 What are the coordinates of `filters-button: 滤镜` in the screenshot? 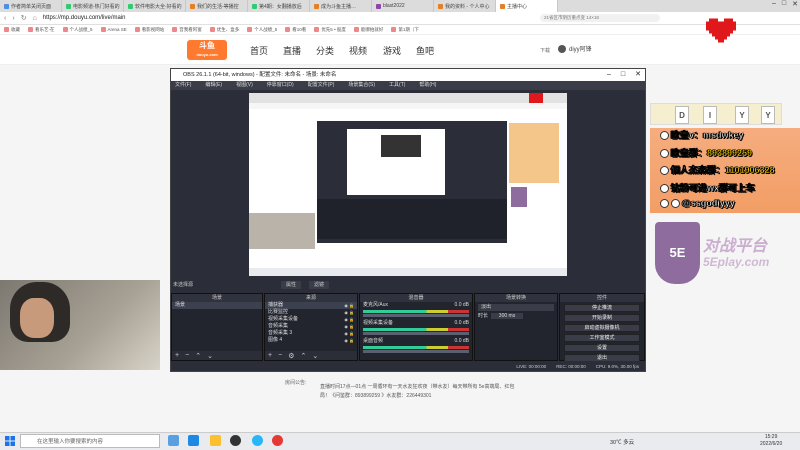 It's located at (319, 285).